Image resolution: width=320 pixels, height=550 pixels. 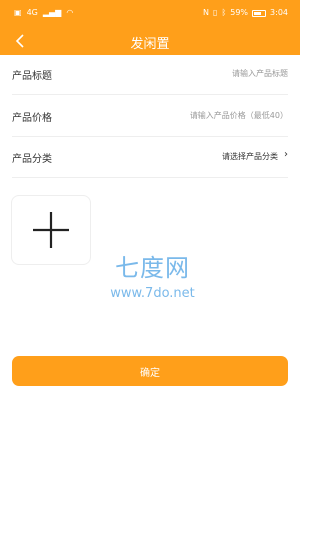 What do you see at coordinates (32, 159) in the screenshot?
I see `category-label: 产品分类` at bounding box center [32, 159].